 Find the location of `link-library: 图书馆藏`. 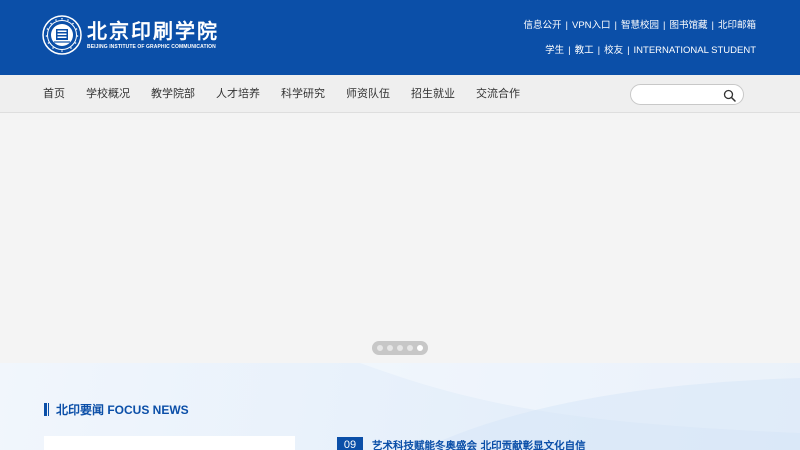

link-library: 图书馆藏 is located at coordinates (689, 26).